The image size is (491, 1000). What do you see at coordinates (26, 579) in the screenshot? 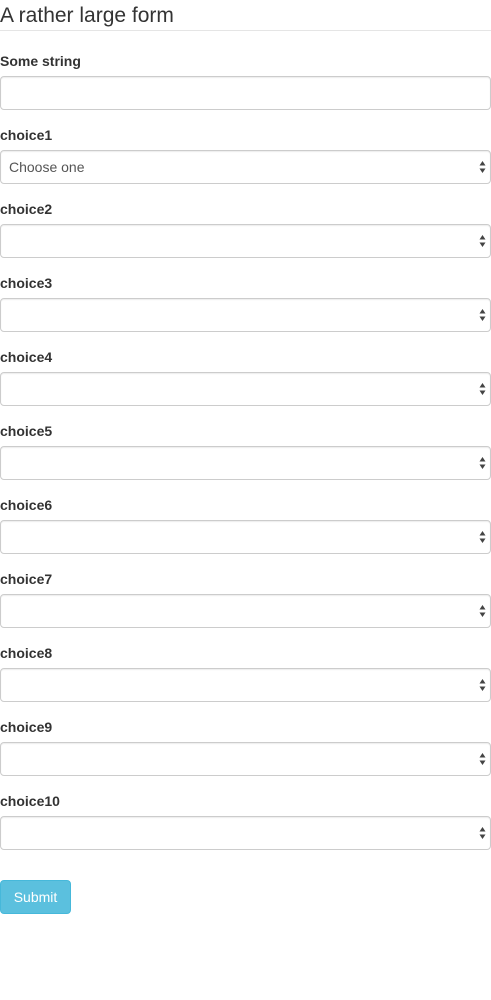
I see `choice7-label: choice7` at bounding box center [26, 579].